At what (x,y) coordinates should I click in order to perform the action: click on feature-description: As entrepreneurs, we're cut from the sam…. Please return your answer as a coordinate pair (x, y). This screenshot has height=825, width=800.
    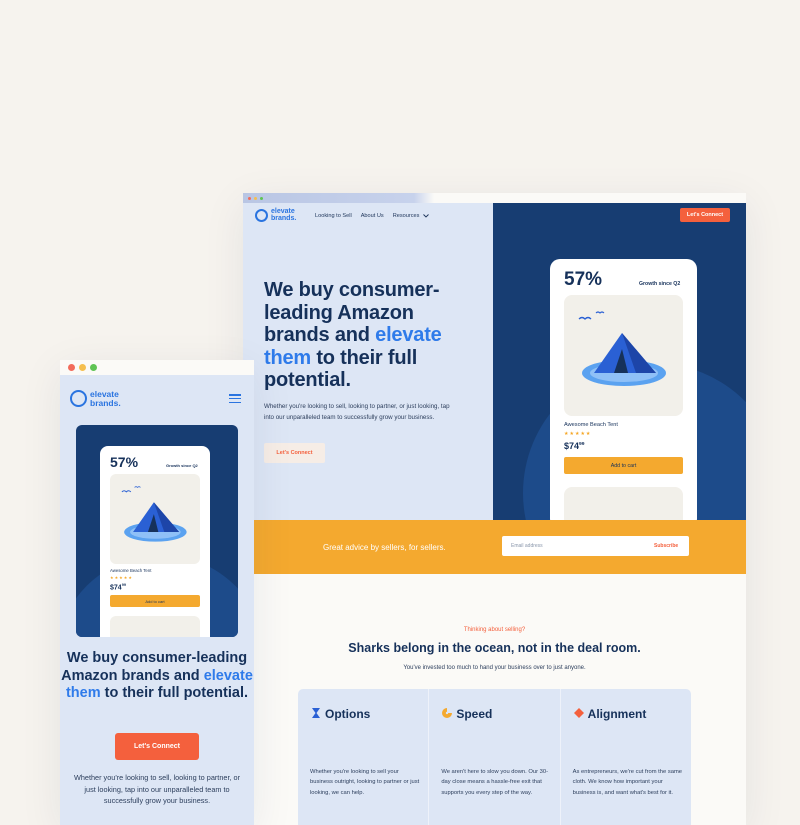
    Looking at the image, I should click on (627, 782).